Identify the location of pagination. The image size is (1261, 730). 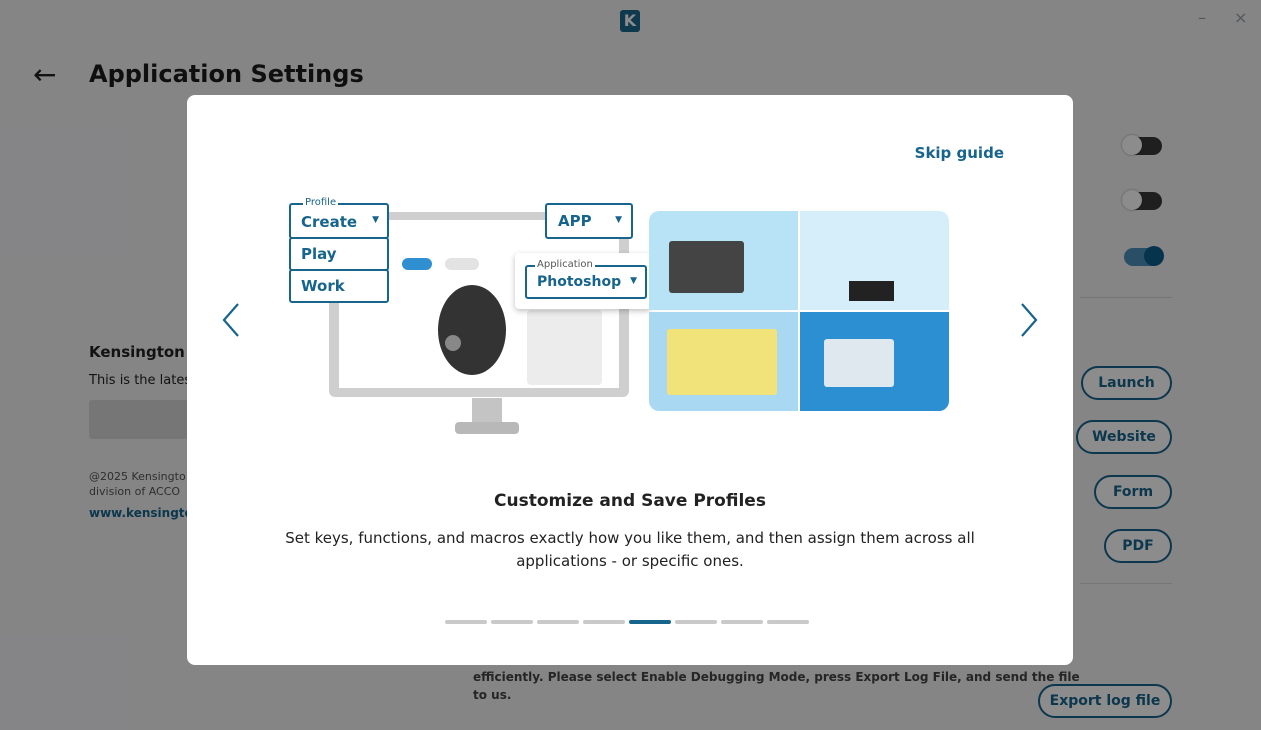
(630, 622).